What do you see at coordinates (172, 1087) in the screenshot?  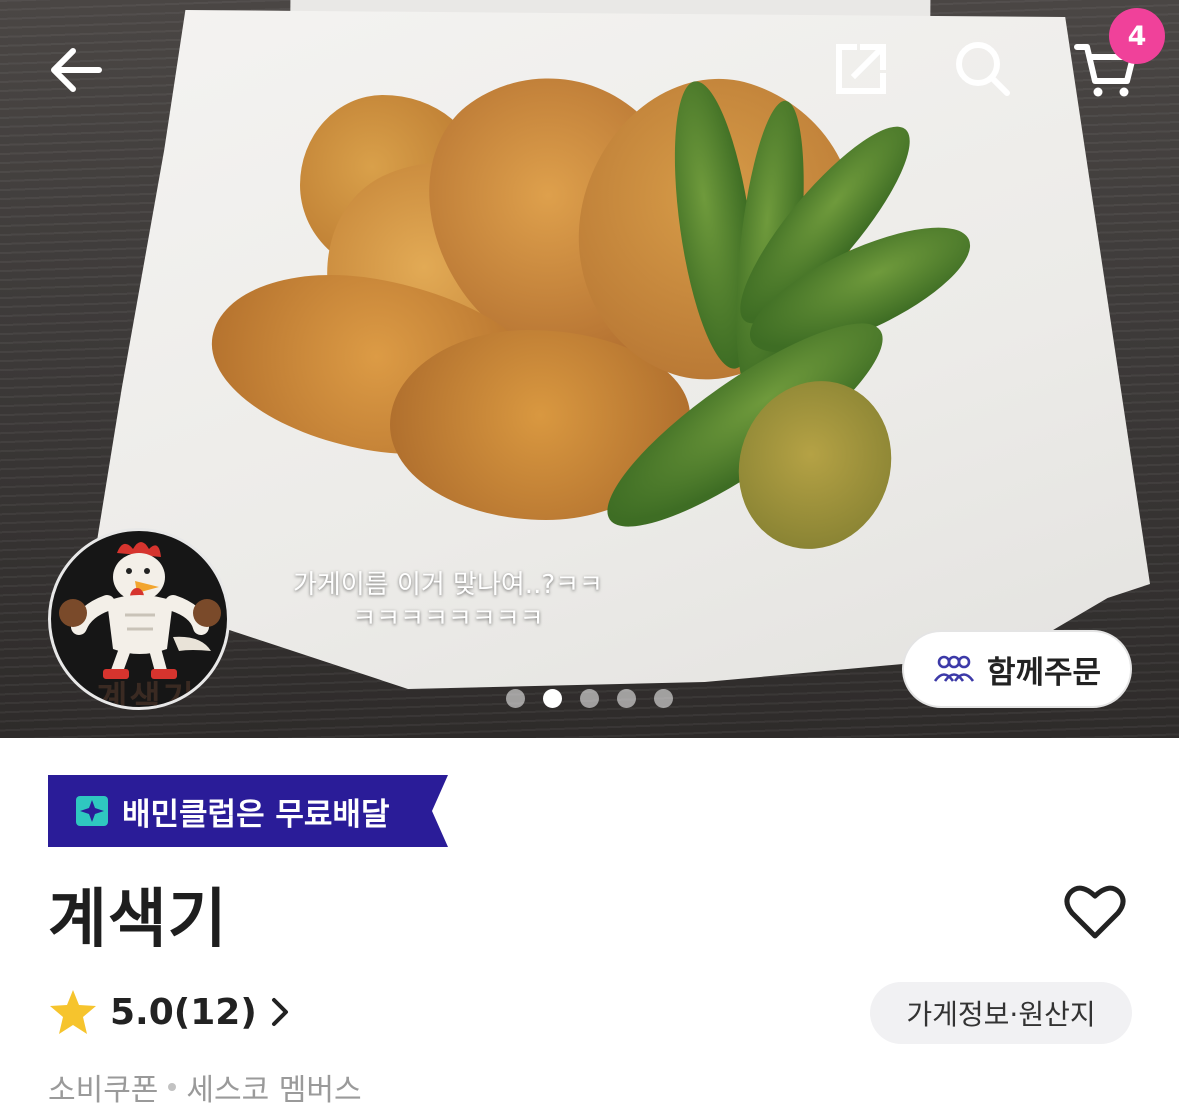 I see `tag-separator` at bounding box center [172, 1087].